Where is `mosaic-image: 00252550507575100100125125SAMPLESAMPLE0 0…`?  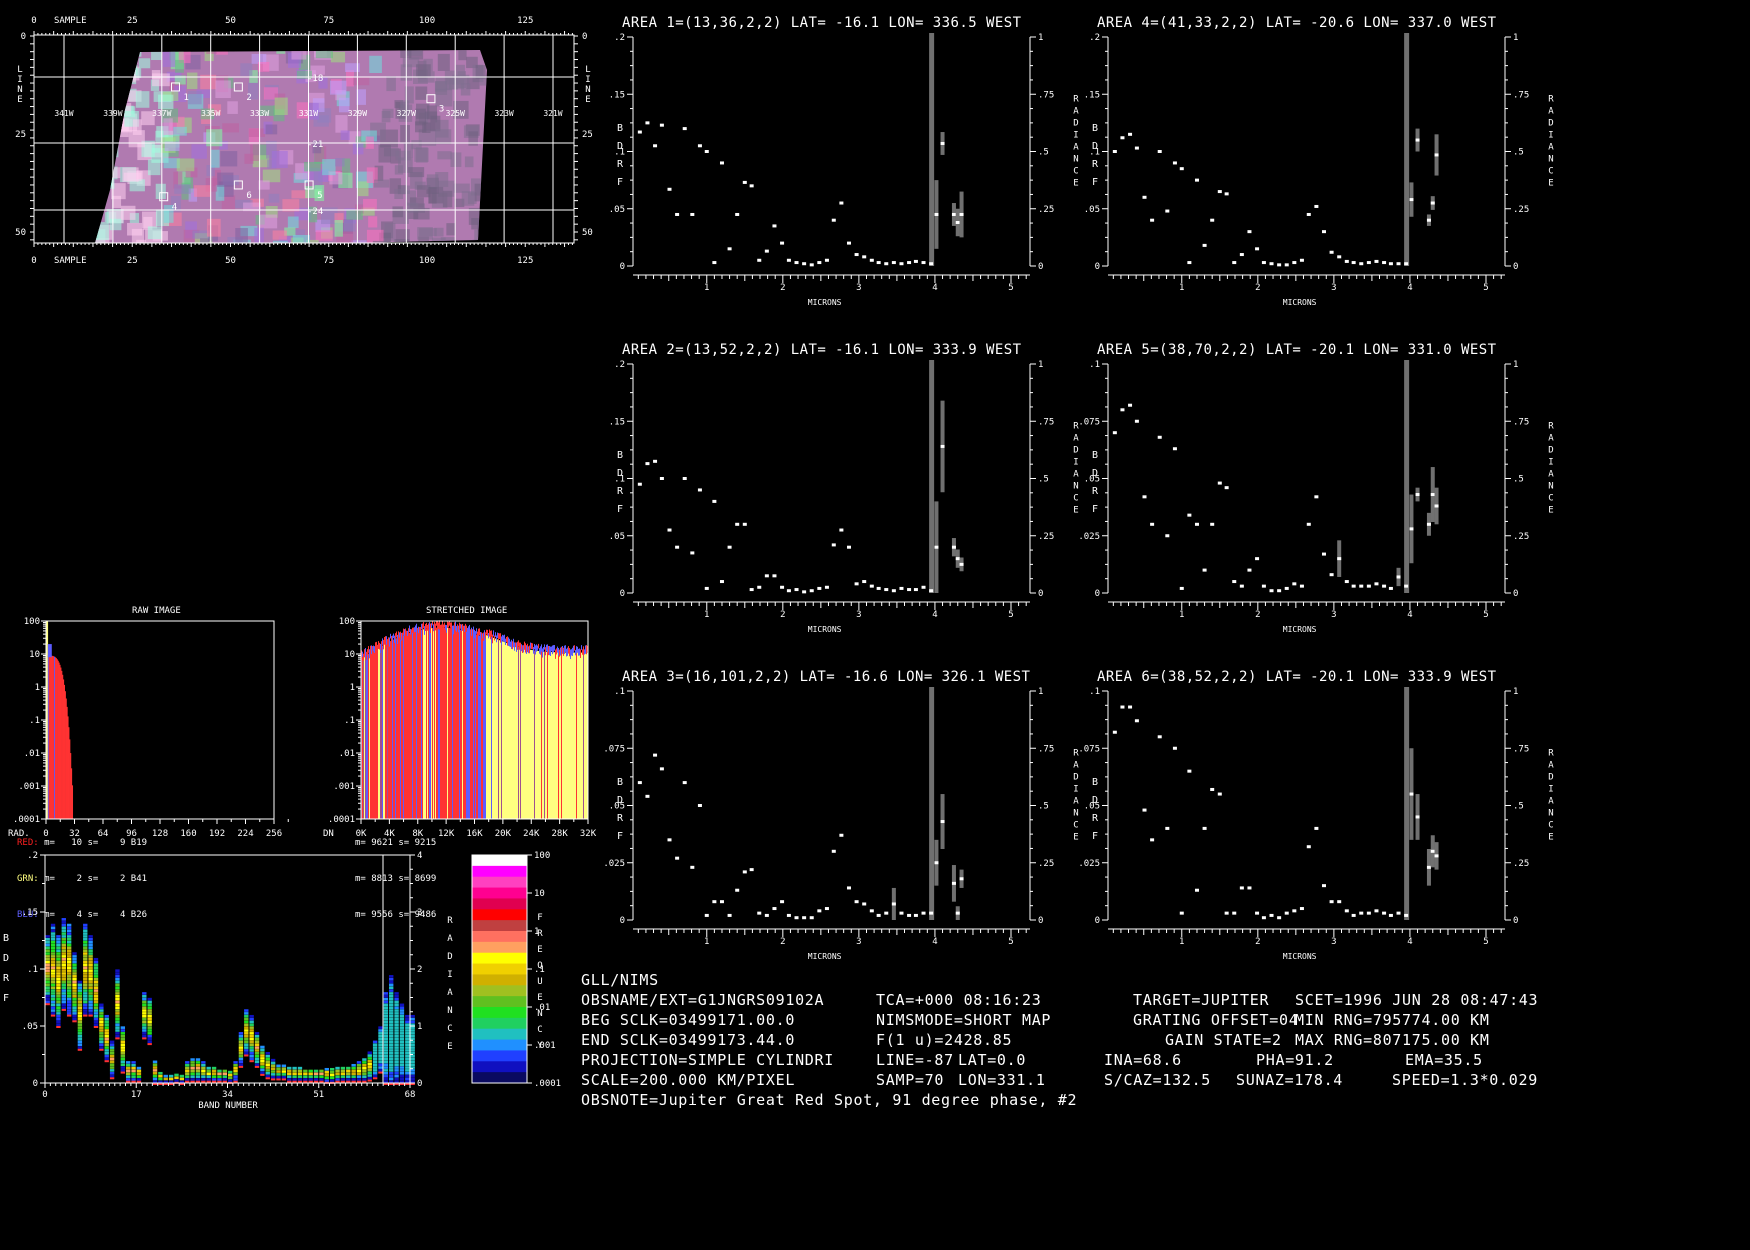 mosaic-image: 00252550507575100100125125SAMPLESAMPLE0 0… is located at coordinates (300, 140).